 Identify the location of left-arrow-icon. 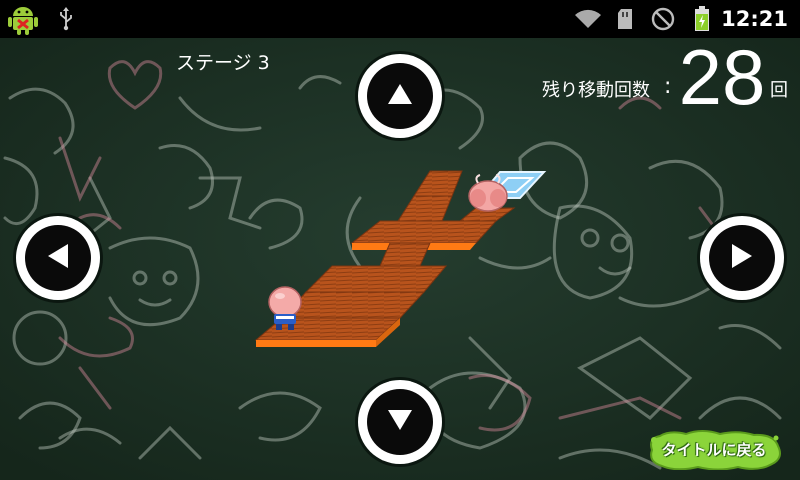
(58, 258).